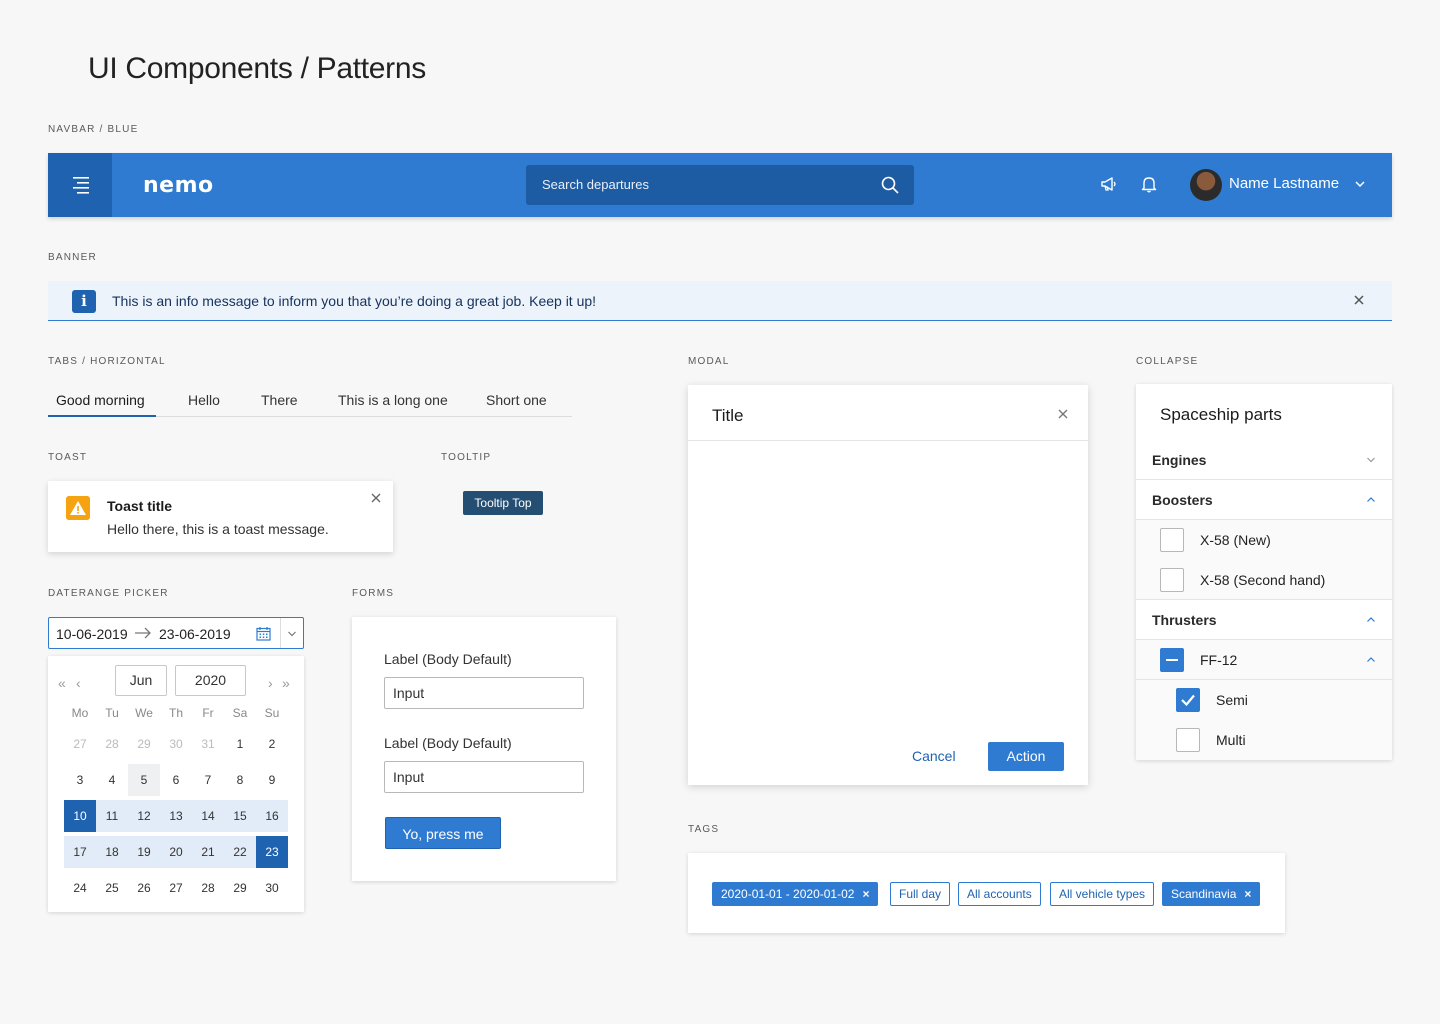 The height and width of the screenshot is (1024, 1440). Describe the element at coordinates (270, 683) in the screenshot. I see `next-month-icon: ›` at that location.